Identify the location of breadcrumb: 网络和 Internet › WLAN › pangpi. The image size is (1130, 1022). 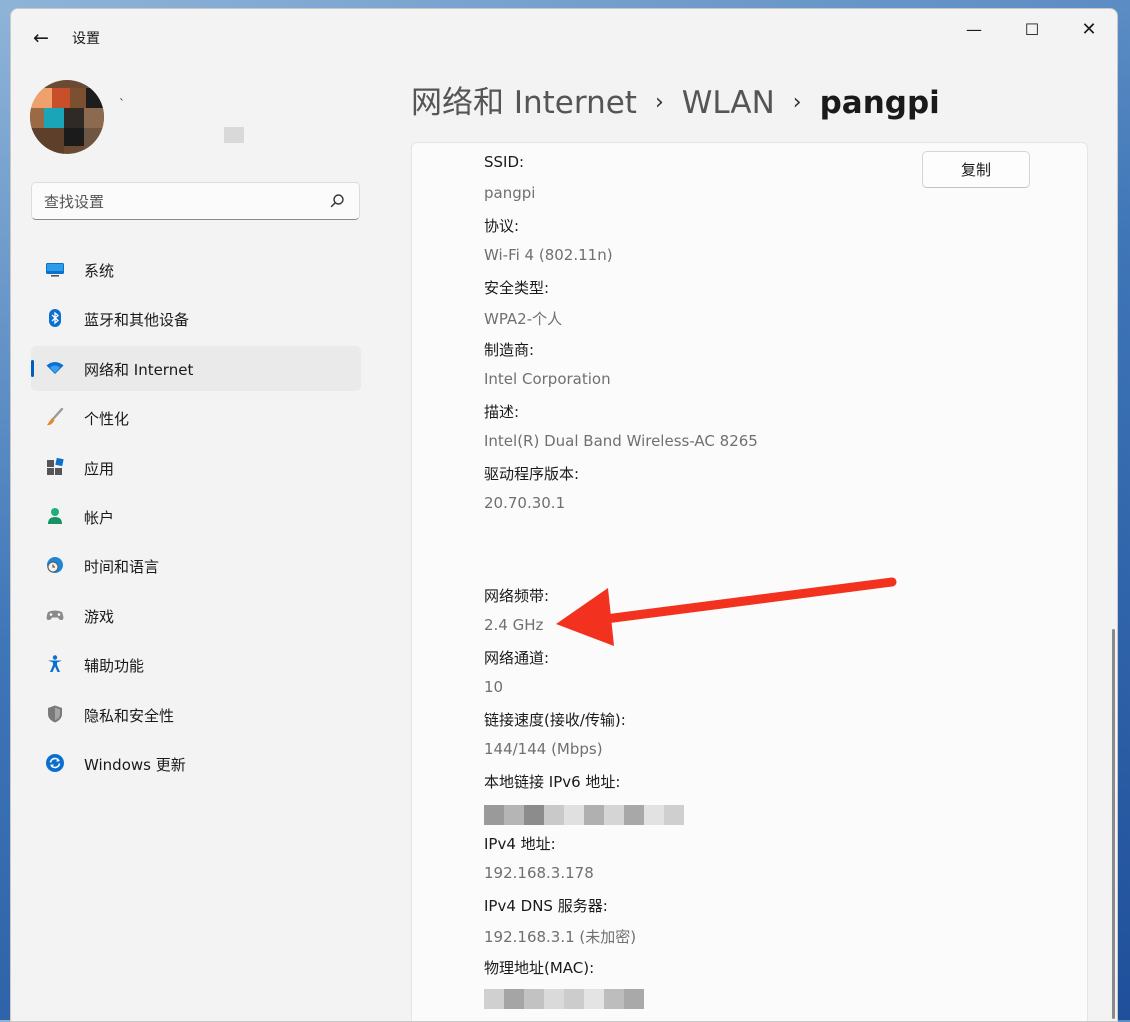
(675, 103).